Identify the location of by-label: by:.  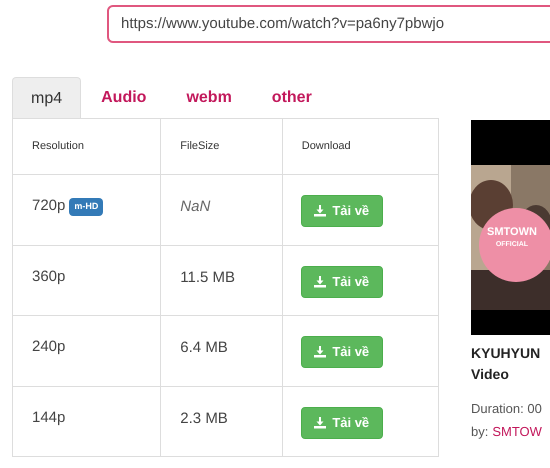
(479, 431).